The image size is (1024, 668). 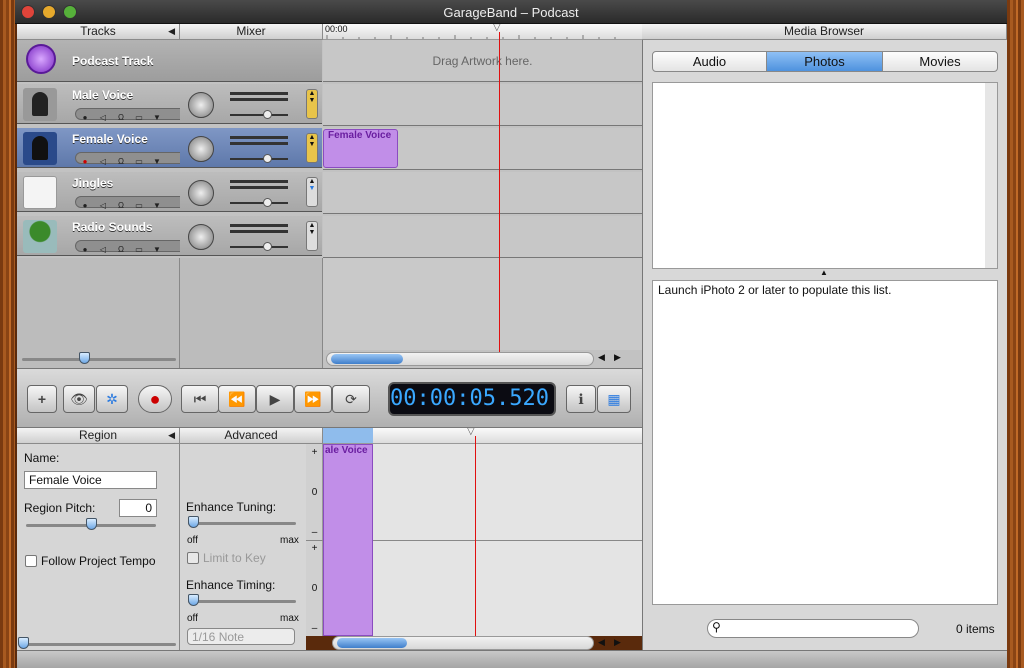 I want to click on editor-zoom-slider, so click(x=98, y=644).